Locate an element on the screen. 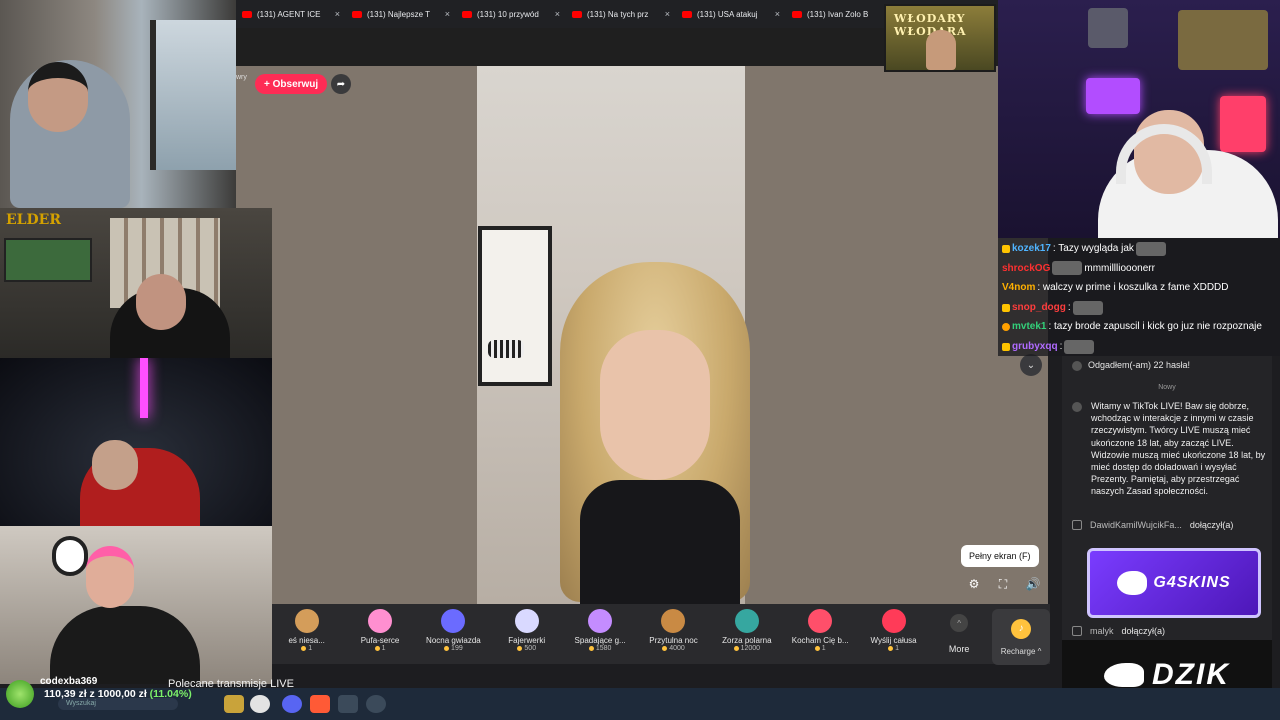 Image resolution: width=1280 pixels, height=720 pixels. obs-icon is located at coordinates (376, 704).